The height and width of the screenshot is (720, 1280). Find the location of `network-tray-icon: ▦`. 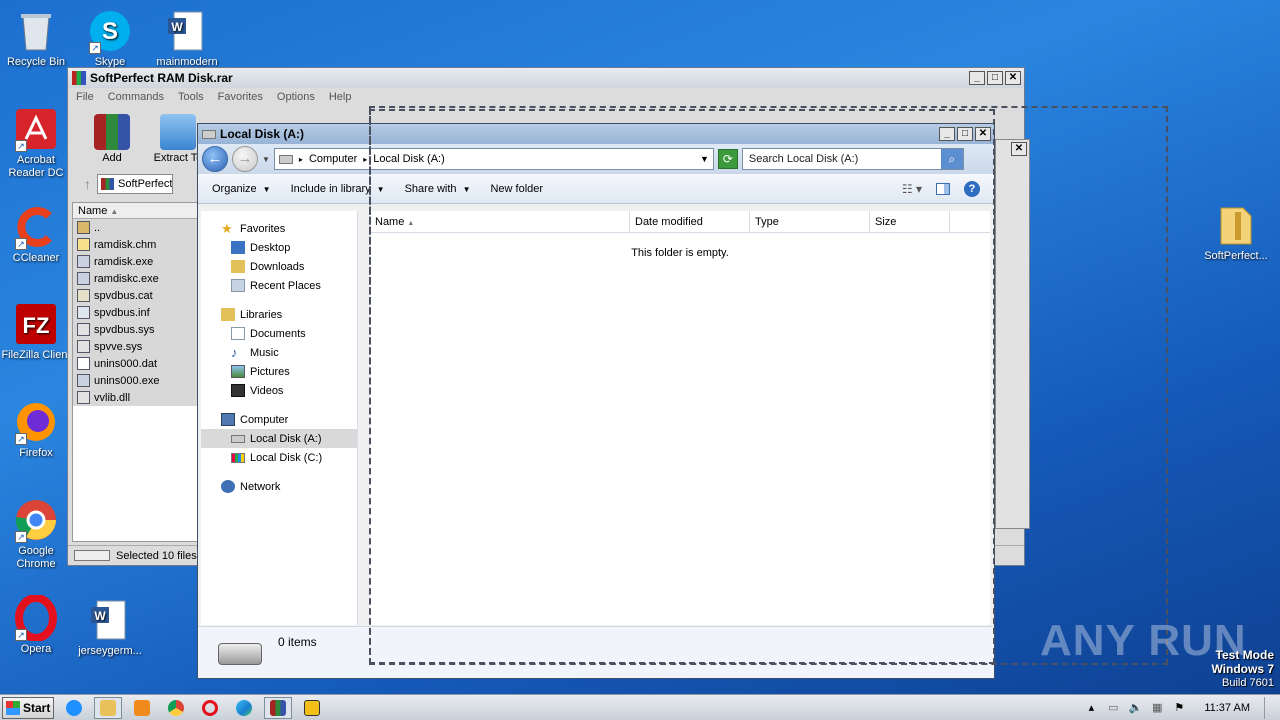

network-tray-icon: ▦ is located at coordinates (1157, 708).